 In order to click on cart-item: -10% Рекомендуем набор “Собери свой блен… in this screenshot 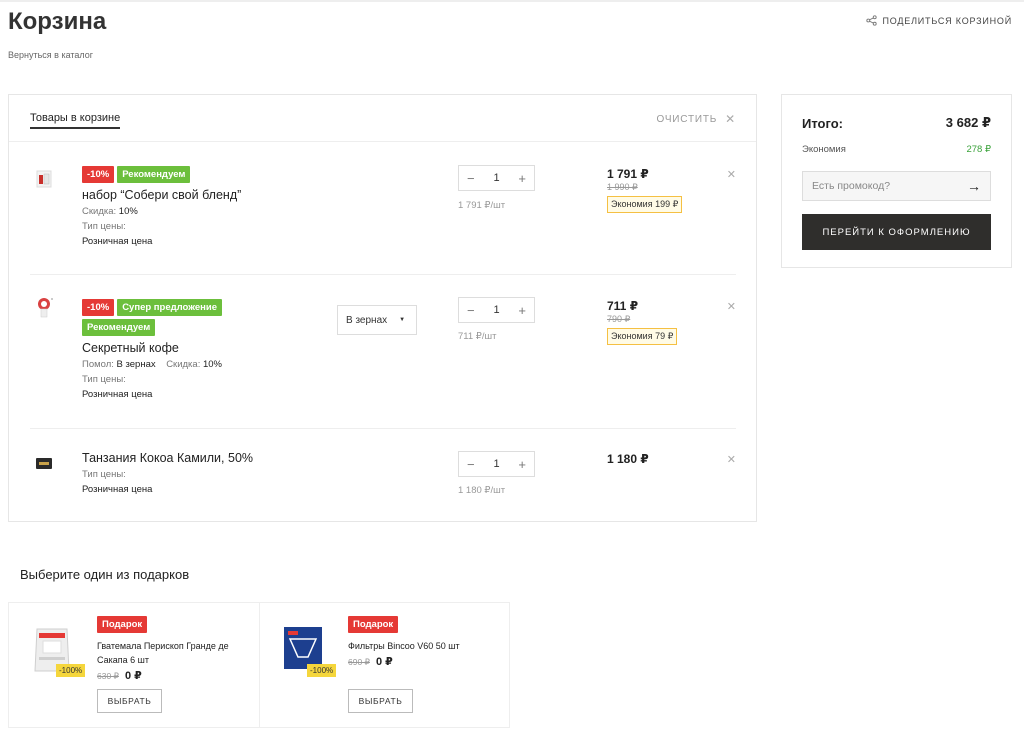, I will do `click(383, 209)`.